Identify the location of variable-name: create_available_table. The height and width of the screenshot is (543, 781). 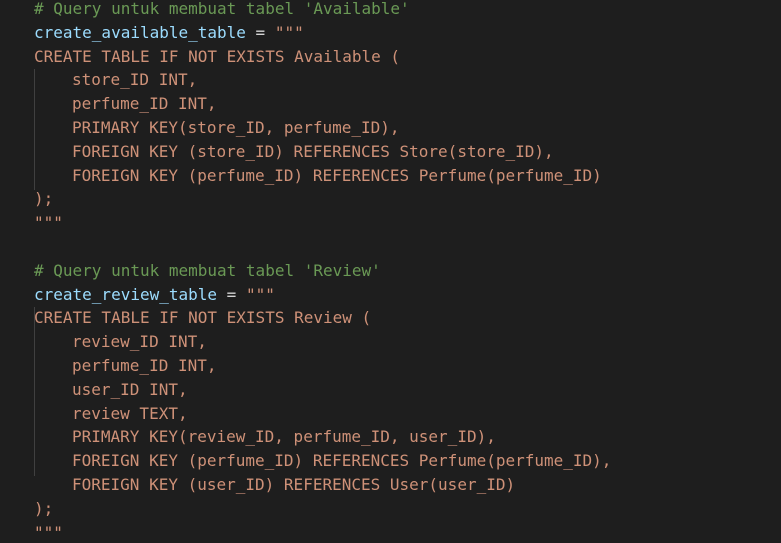
(140, 32).